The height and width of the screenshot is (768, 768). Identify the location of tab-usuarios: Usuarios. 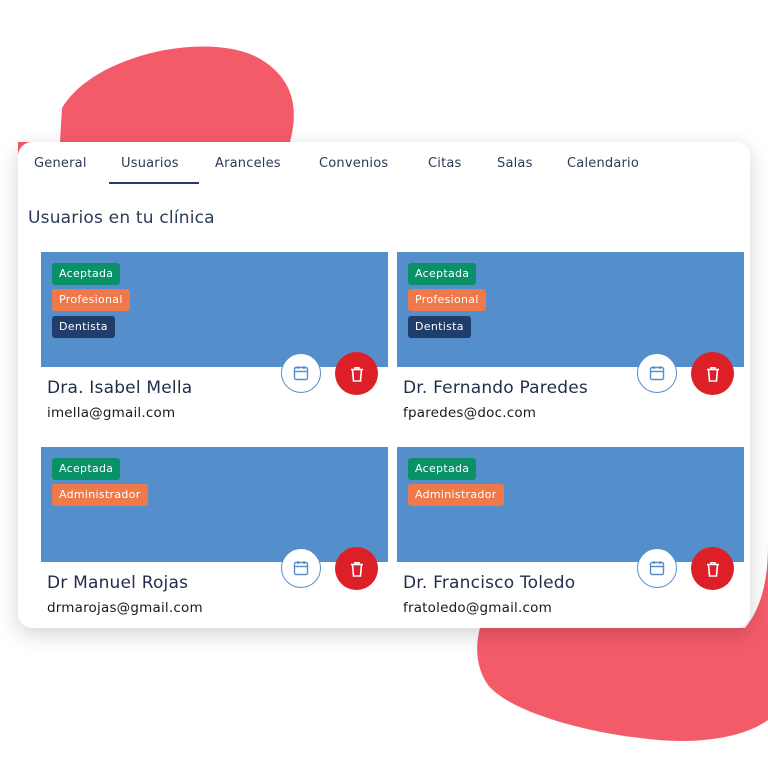
(150, 163).